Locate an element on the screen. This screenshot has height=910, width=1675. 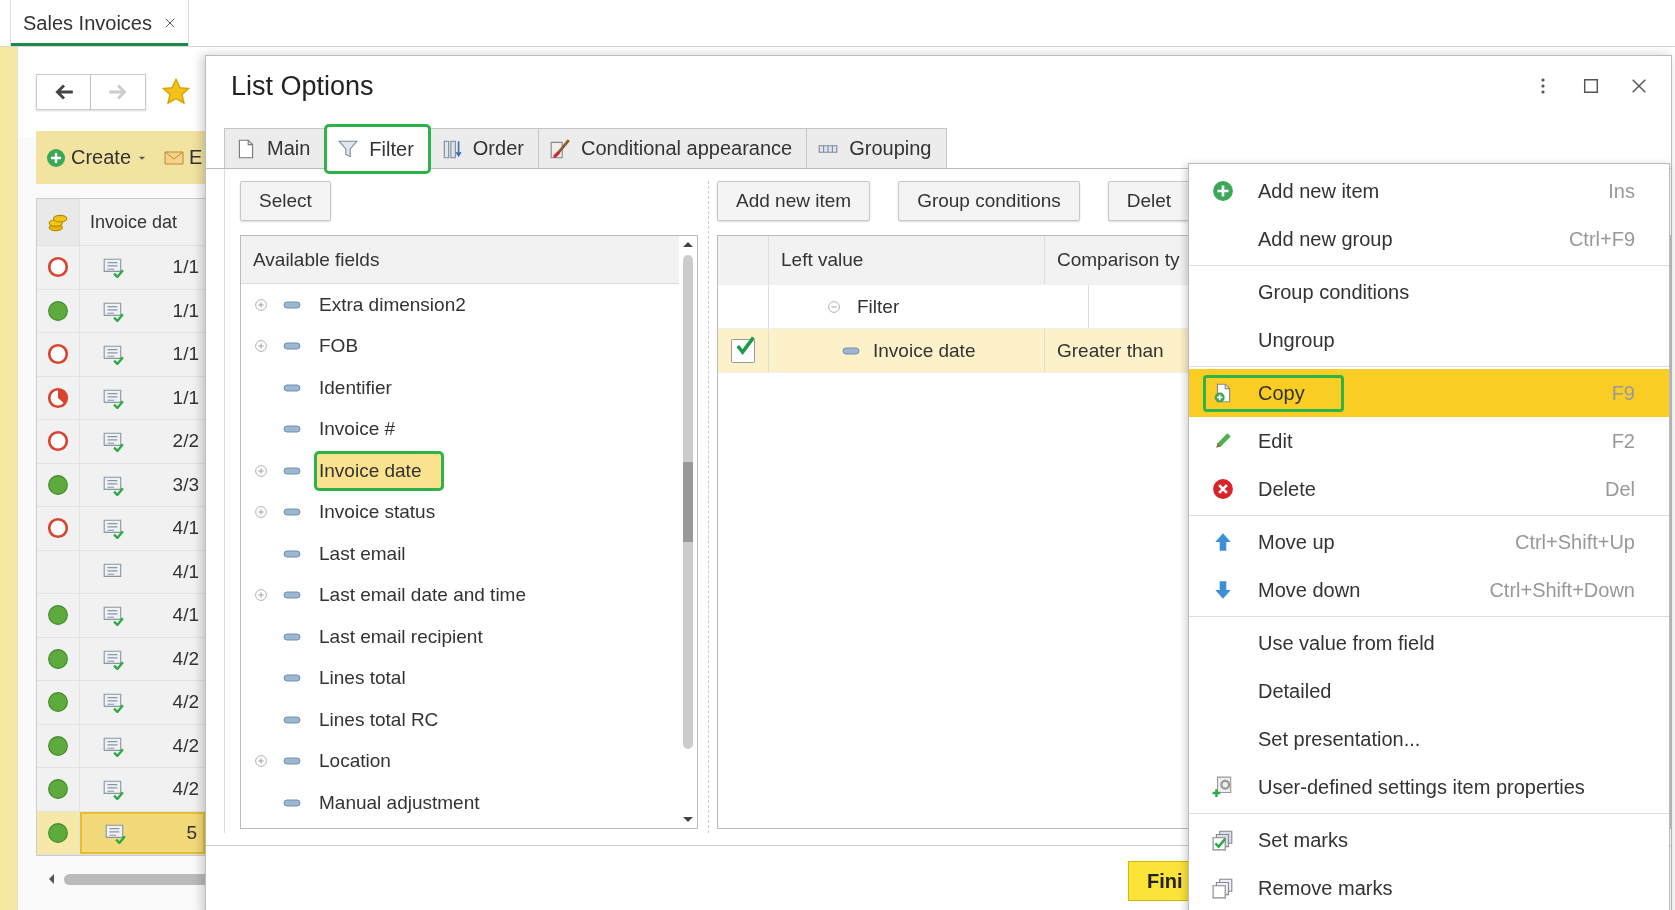
table-cell: Invoice date is located at coordinates (924, 350).